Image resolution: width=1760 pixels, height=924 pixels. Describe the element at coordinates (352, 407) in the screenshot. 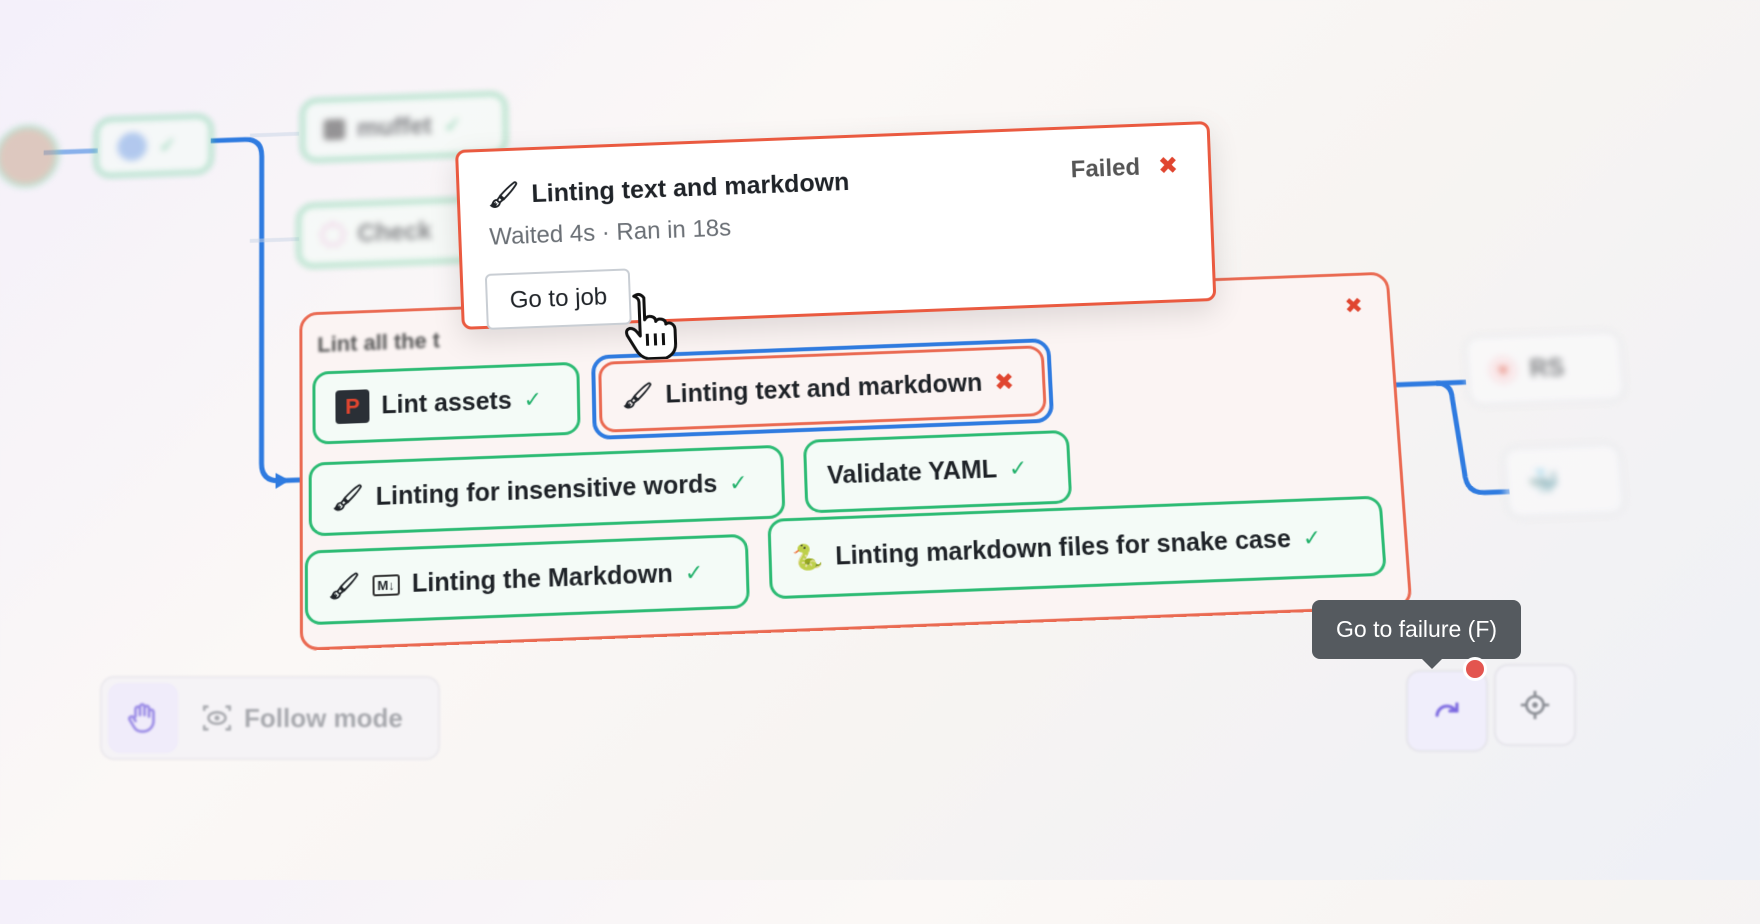

I see `lint-assets-icon: P` at that location.